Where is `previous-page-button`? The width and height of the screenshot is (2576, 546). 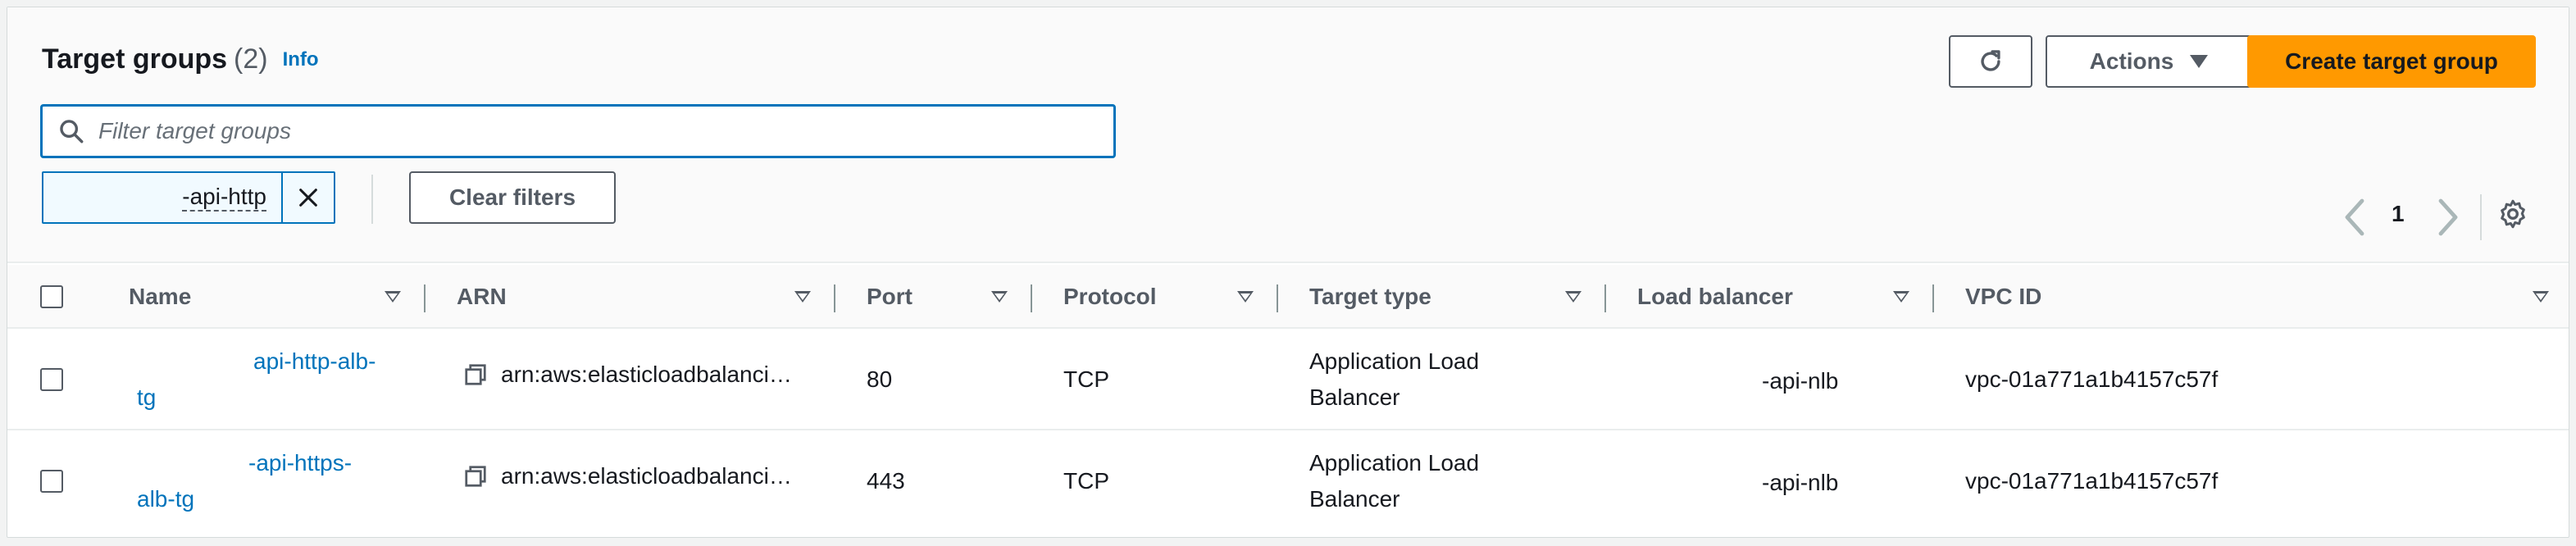
previous-page-button is located at coordinates (2355, 219).